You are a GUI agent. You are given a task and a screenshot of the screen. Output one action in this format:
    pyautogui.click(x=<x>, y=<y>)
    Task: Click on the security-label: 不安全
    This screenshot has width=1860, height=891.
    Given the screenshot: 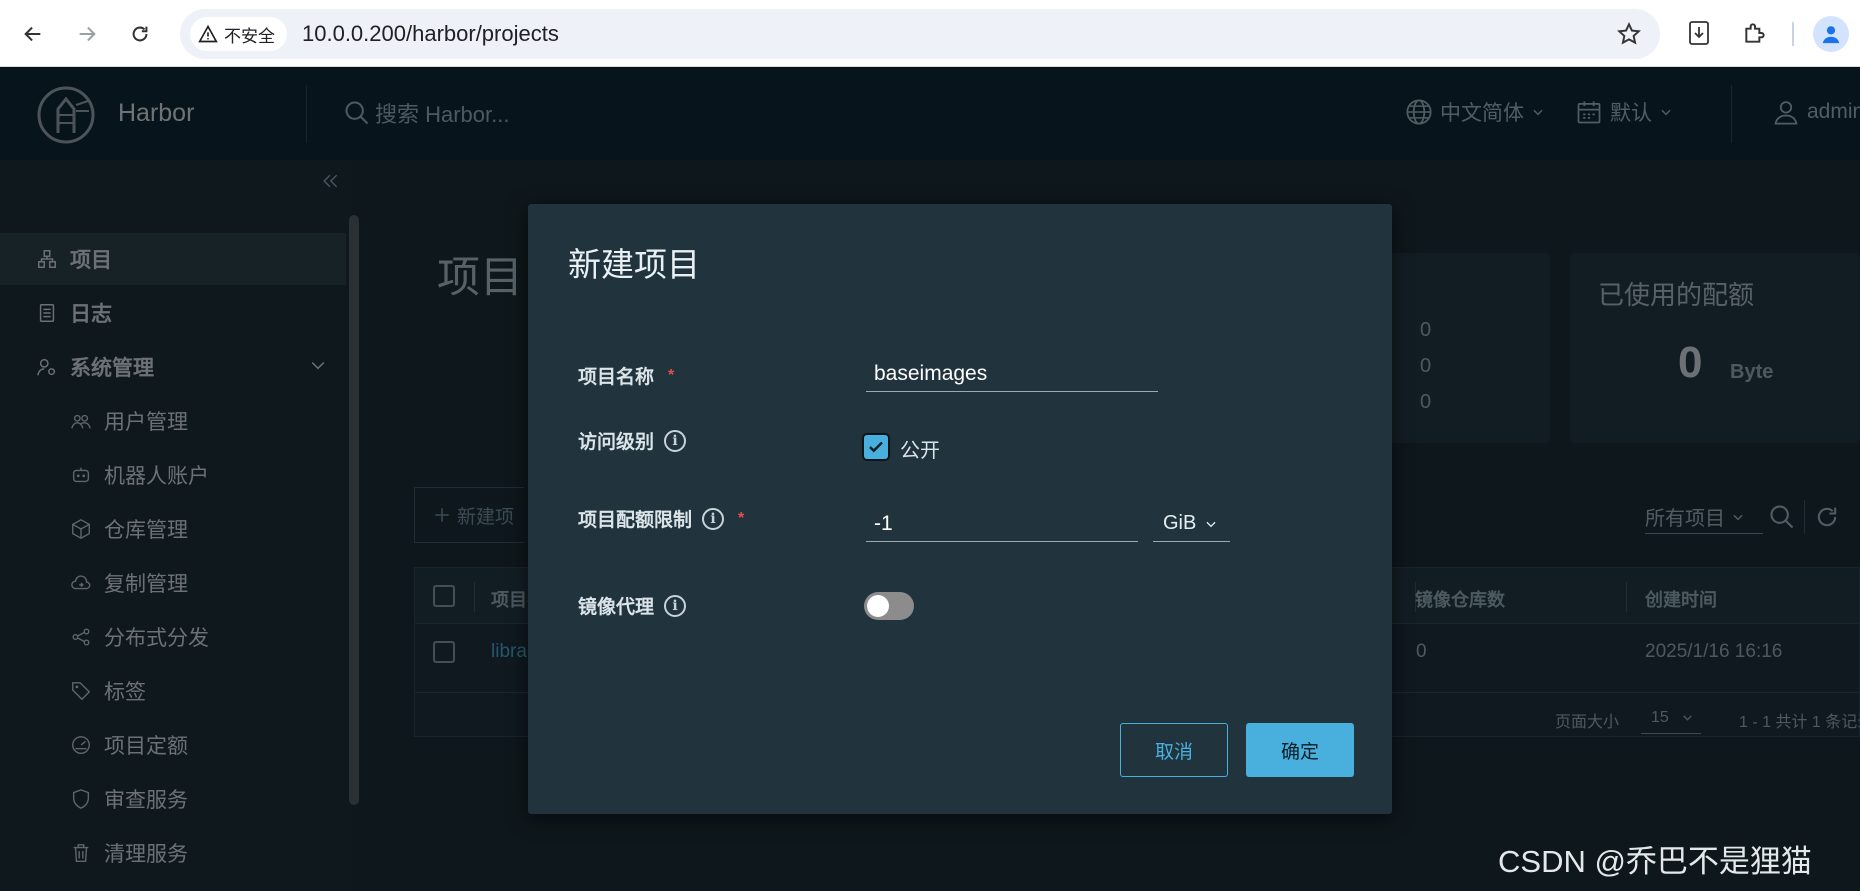 What is the action you would take?
    pyautogui.click(x=249, y=36)
    